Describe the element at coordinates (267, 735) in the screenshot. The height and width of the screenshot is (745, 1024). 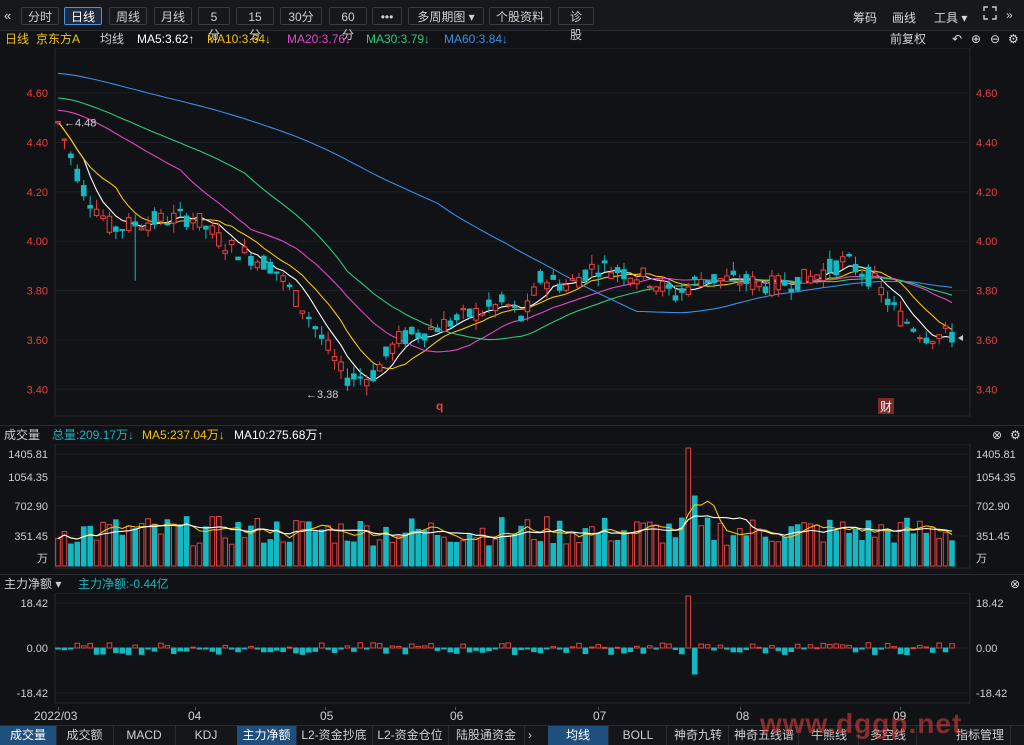
I see `indicator-tab-4: 主力净额` at that location.